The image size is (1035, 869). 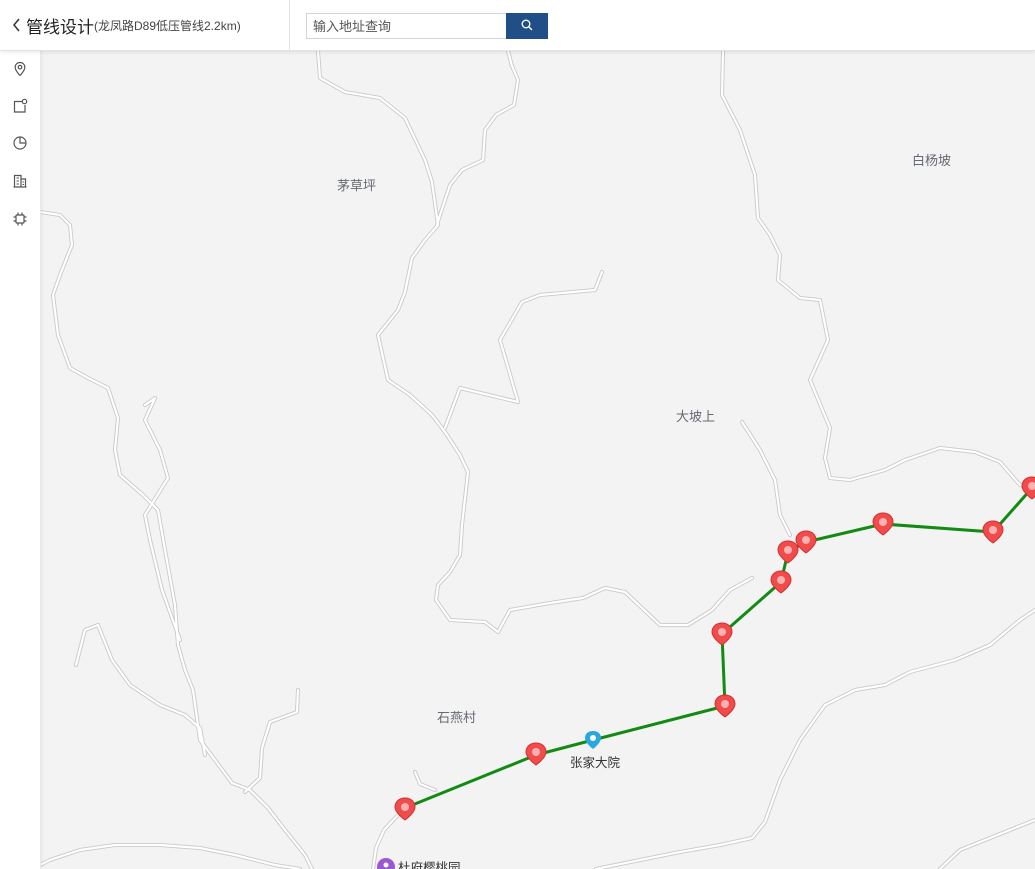 I want to click on place-label: 石燕村, so click(x=457, y=717).